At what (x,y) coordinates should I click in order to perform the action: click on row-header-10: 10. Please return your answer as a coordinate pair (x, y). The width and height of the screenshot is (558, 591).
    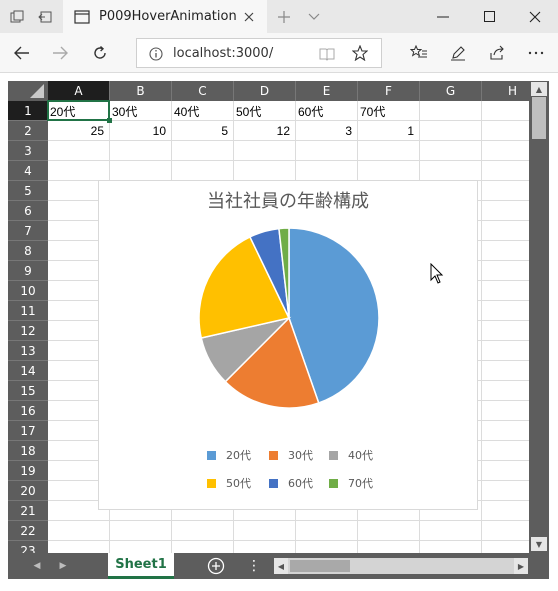
    Looking at the image, I should click on (28, 291).